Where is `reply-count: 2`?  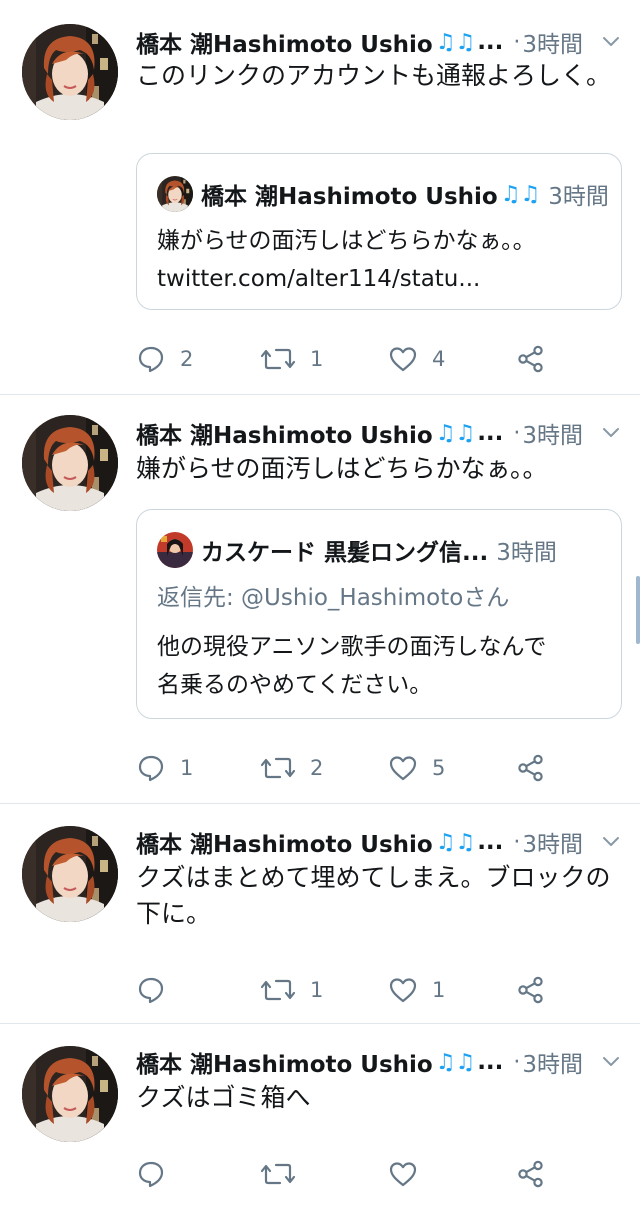 reply-count: 2 is located at coordinates (187, 359).